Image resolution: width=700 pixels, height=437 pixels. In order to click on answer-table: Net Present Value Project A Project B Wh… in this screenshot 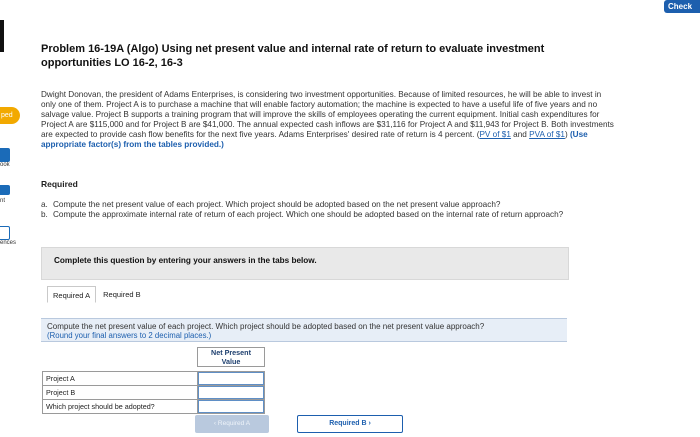, I will do `click(153, 380)`.